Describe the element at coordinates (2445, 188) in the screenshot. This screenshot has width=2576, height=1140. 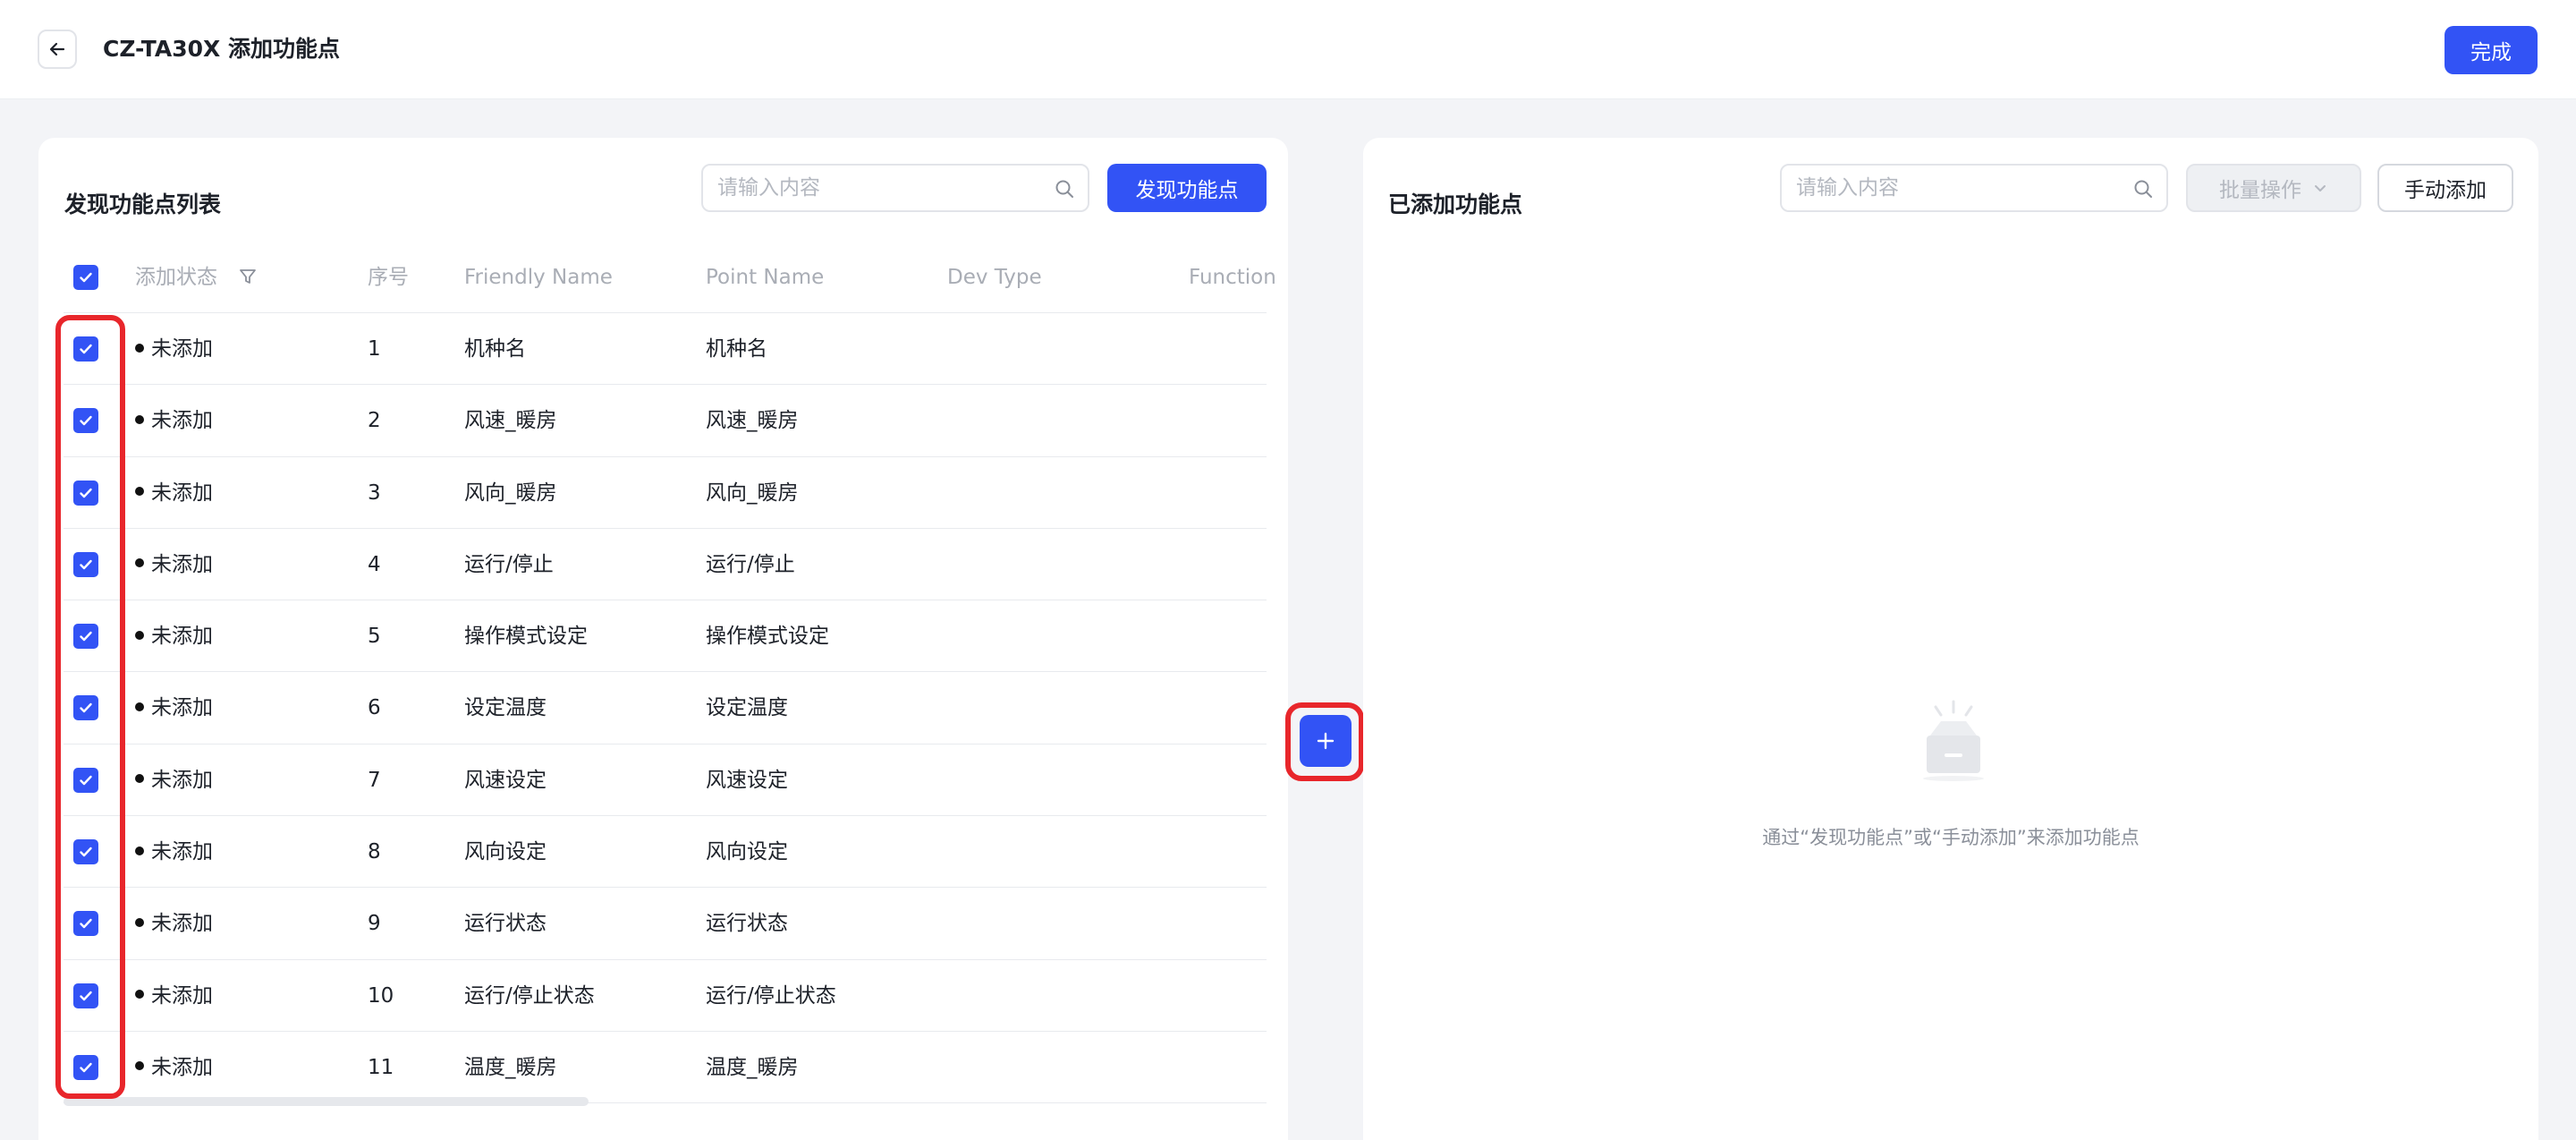
I see `manual-add-button: 手动添加` at that location.